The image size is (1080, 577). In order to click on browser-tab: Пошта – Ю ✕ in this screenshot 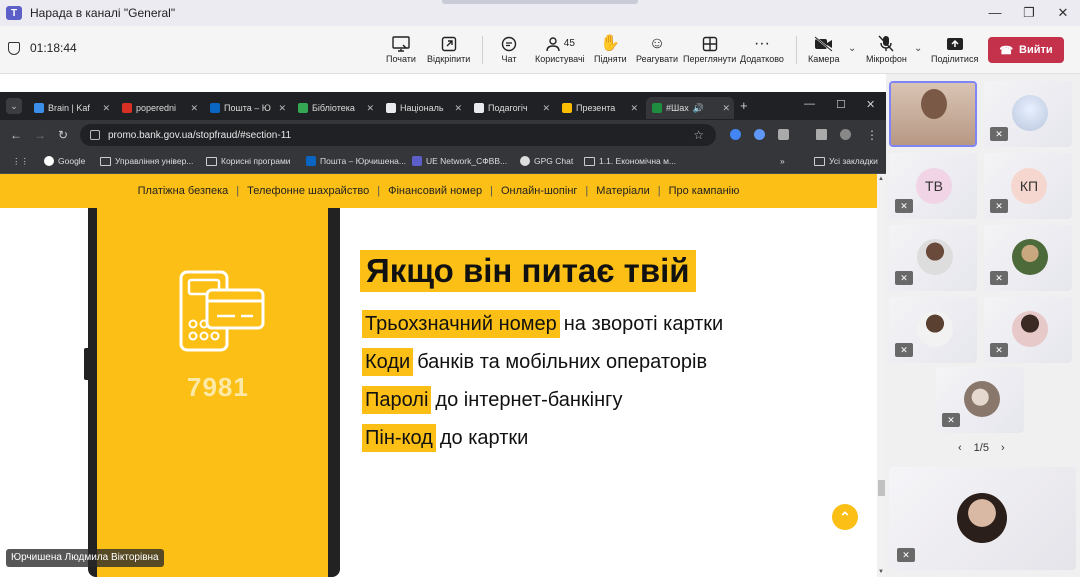, I will do `click(247, 108)`.